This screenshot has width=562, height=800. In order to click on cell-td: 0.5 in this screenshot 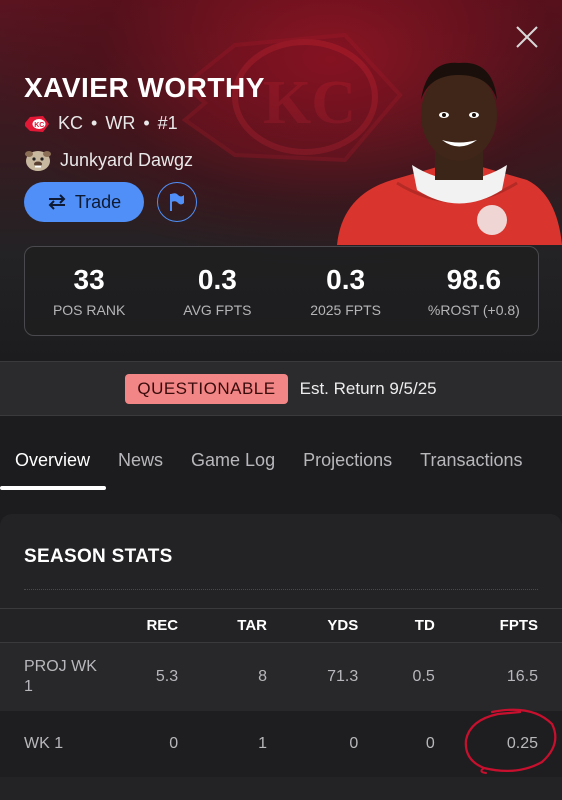, I will do `click(420, 676)`.